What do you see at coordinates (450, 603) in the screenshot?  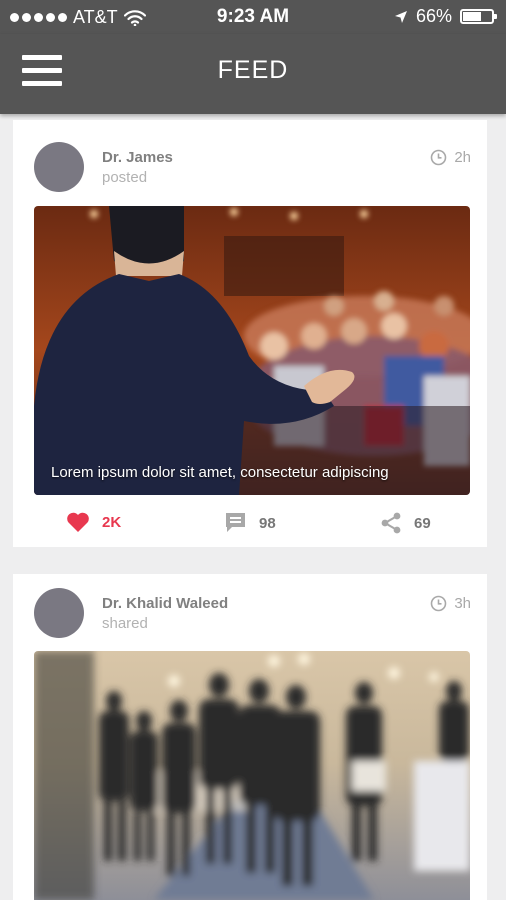 I see `post-time: 3h` at bounding box center [450, 603].